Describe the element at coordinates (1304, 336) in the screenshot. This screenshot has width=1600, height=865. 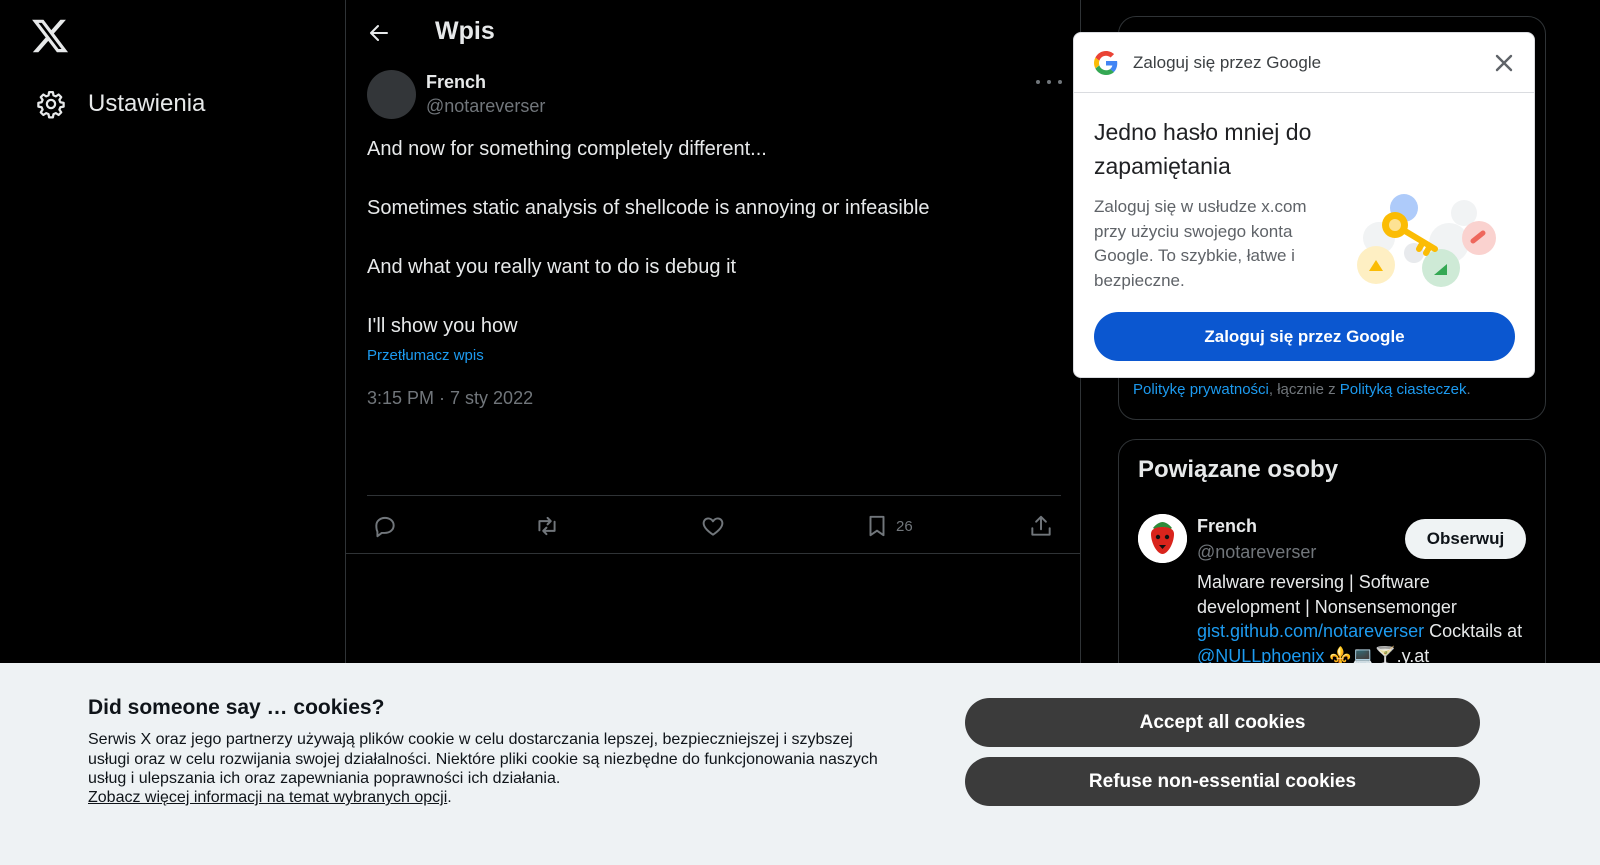
I see `google-signin-button: Zaloguj się przez Google` at that location.